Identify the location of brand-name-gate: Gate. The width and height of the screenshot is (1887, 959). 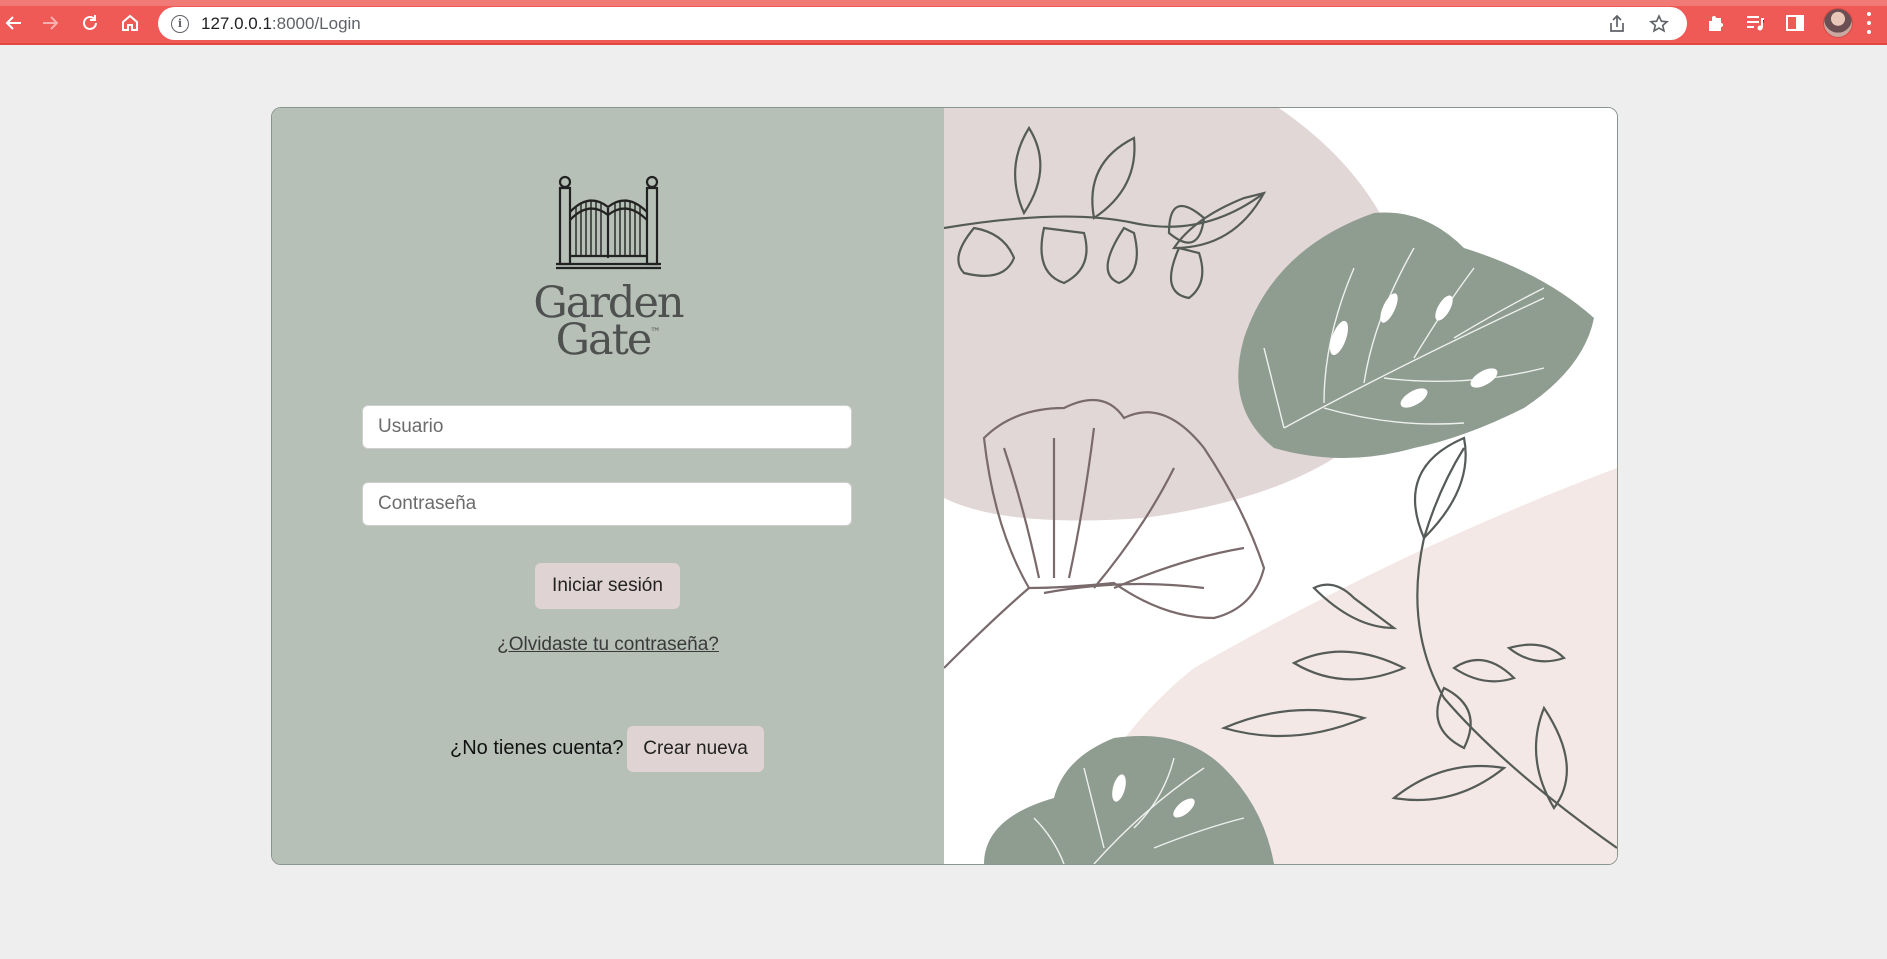
(604, 340).